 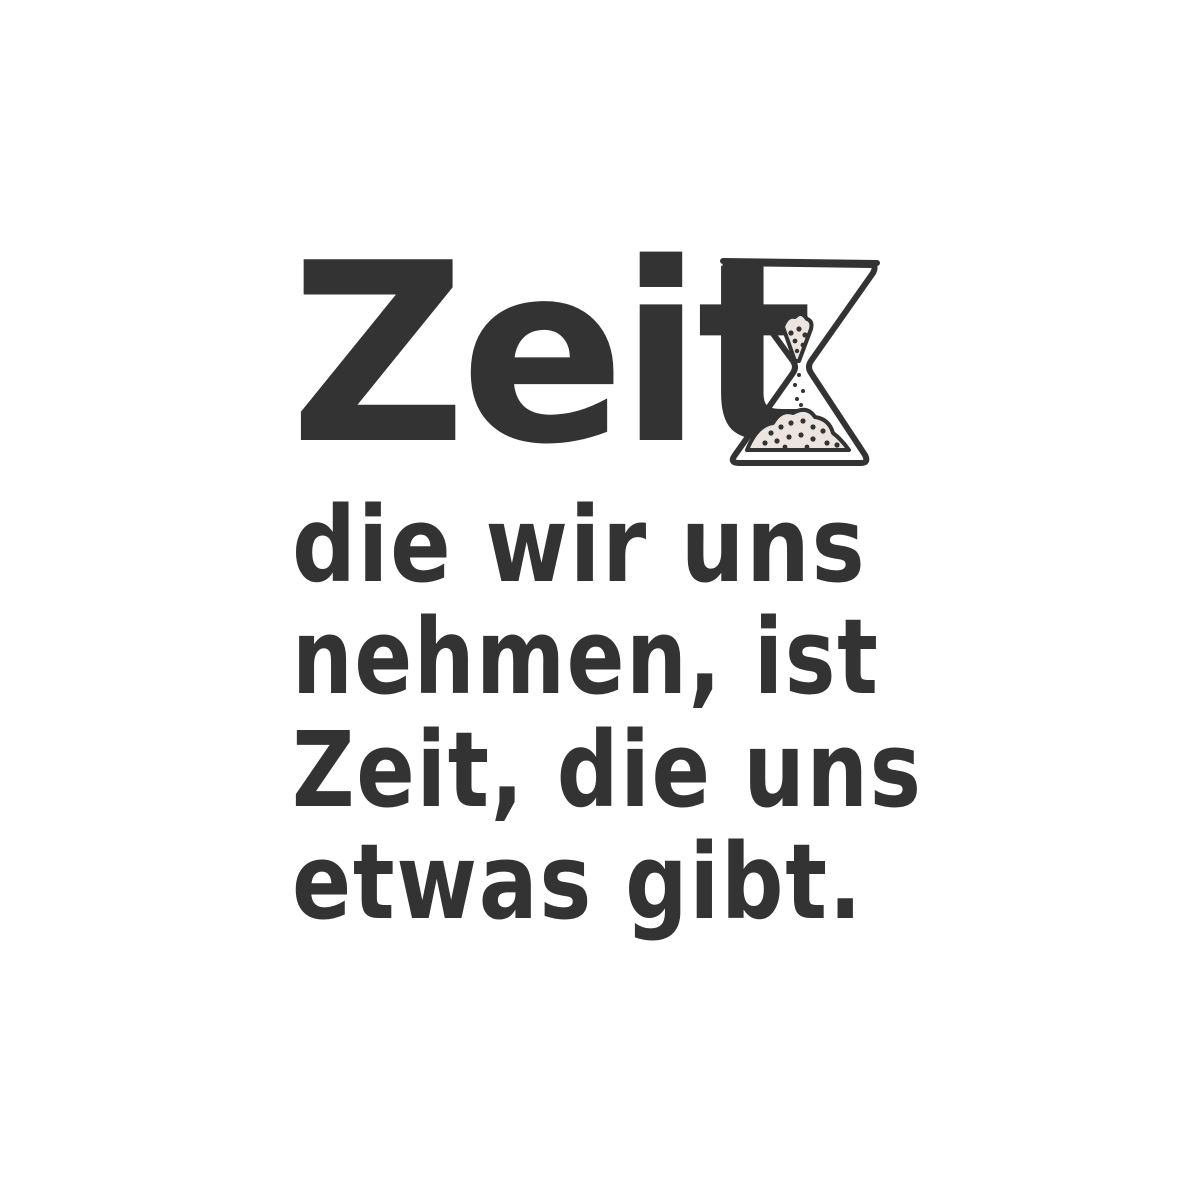 What do you see at coordinates (800, 262) in the screenshot?
I see `hourglass-top-cap` at bounding box center [800, 262].